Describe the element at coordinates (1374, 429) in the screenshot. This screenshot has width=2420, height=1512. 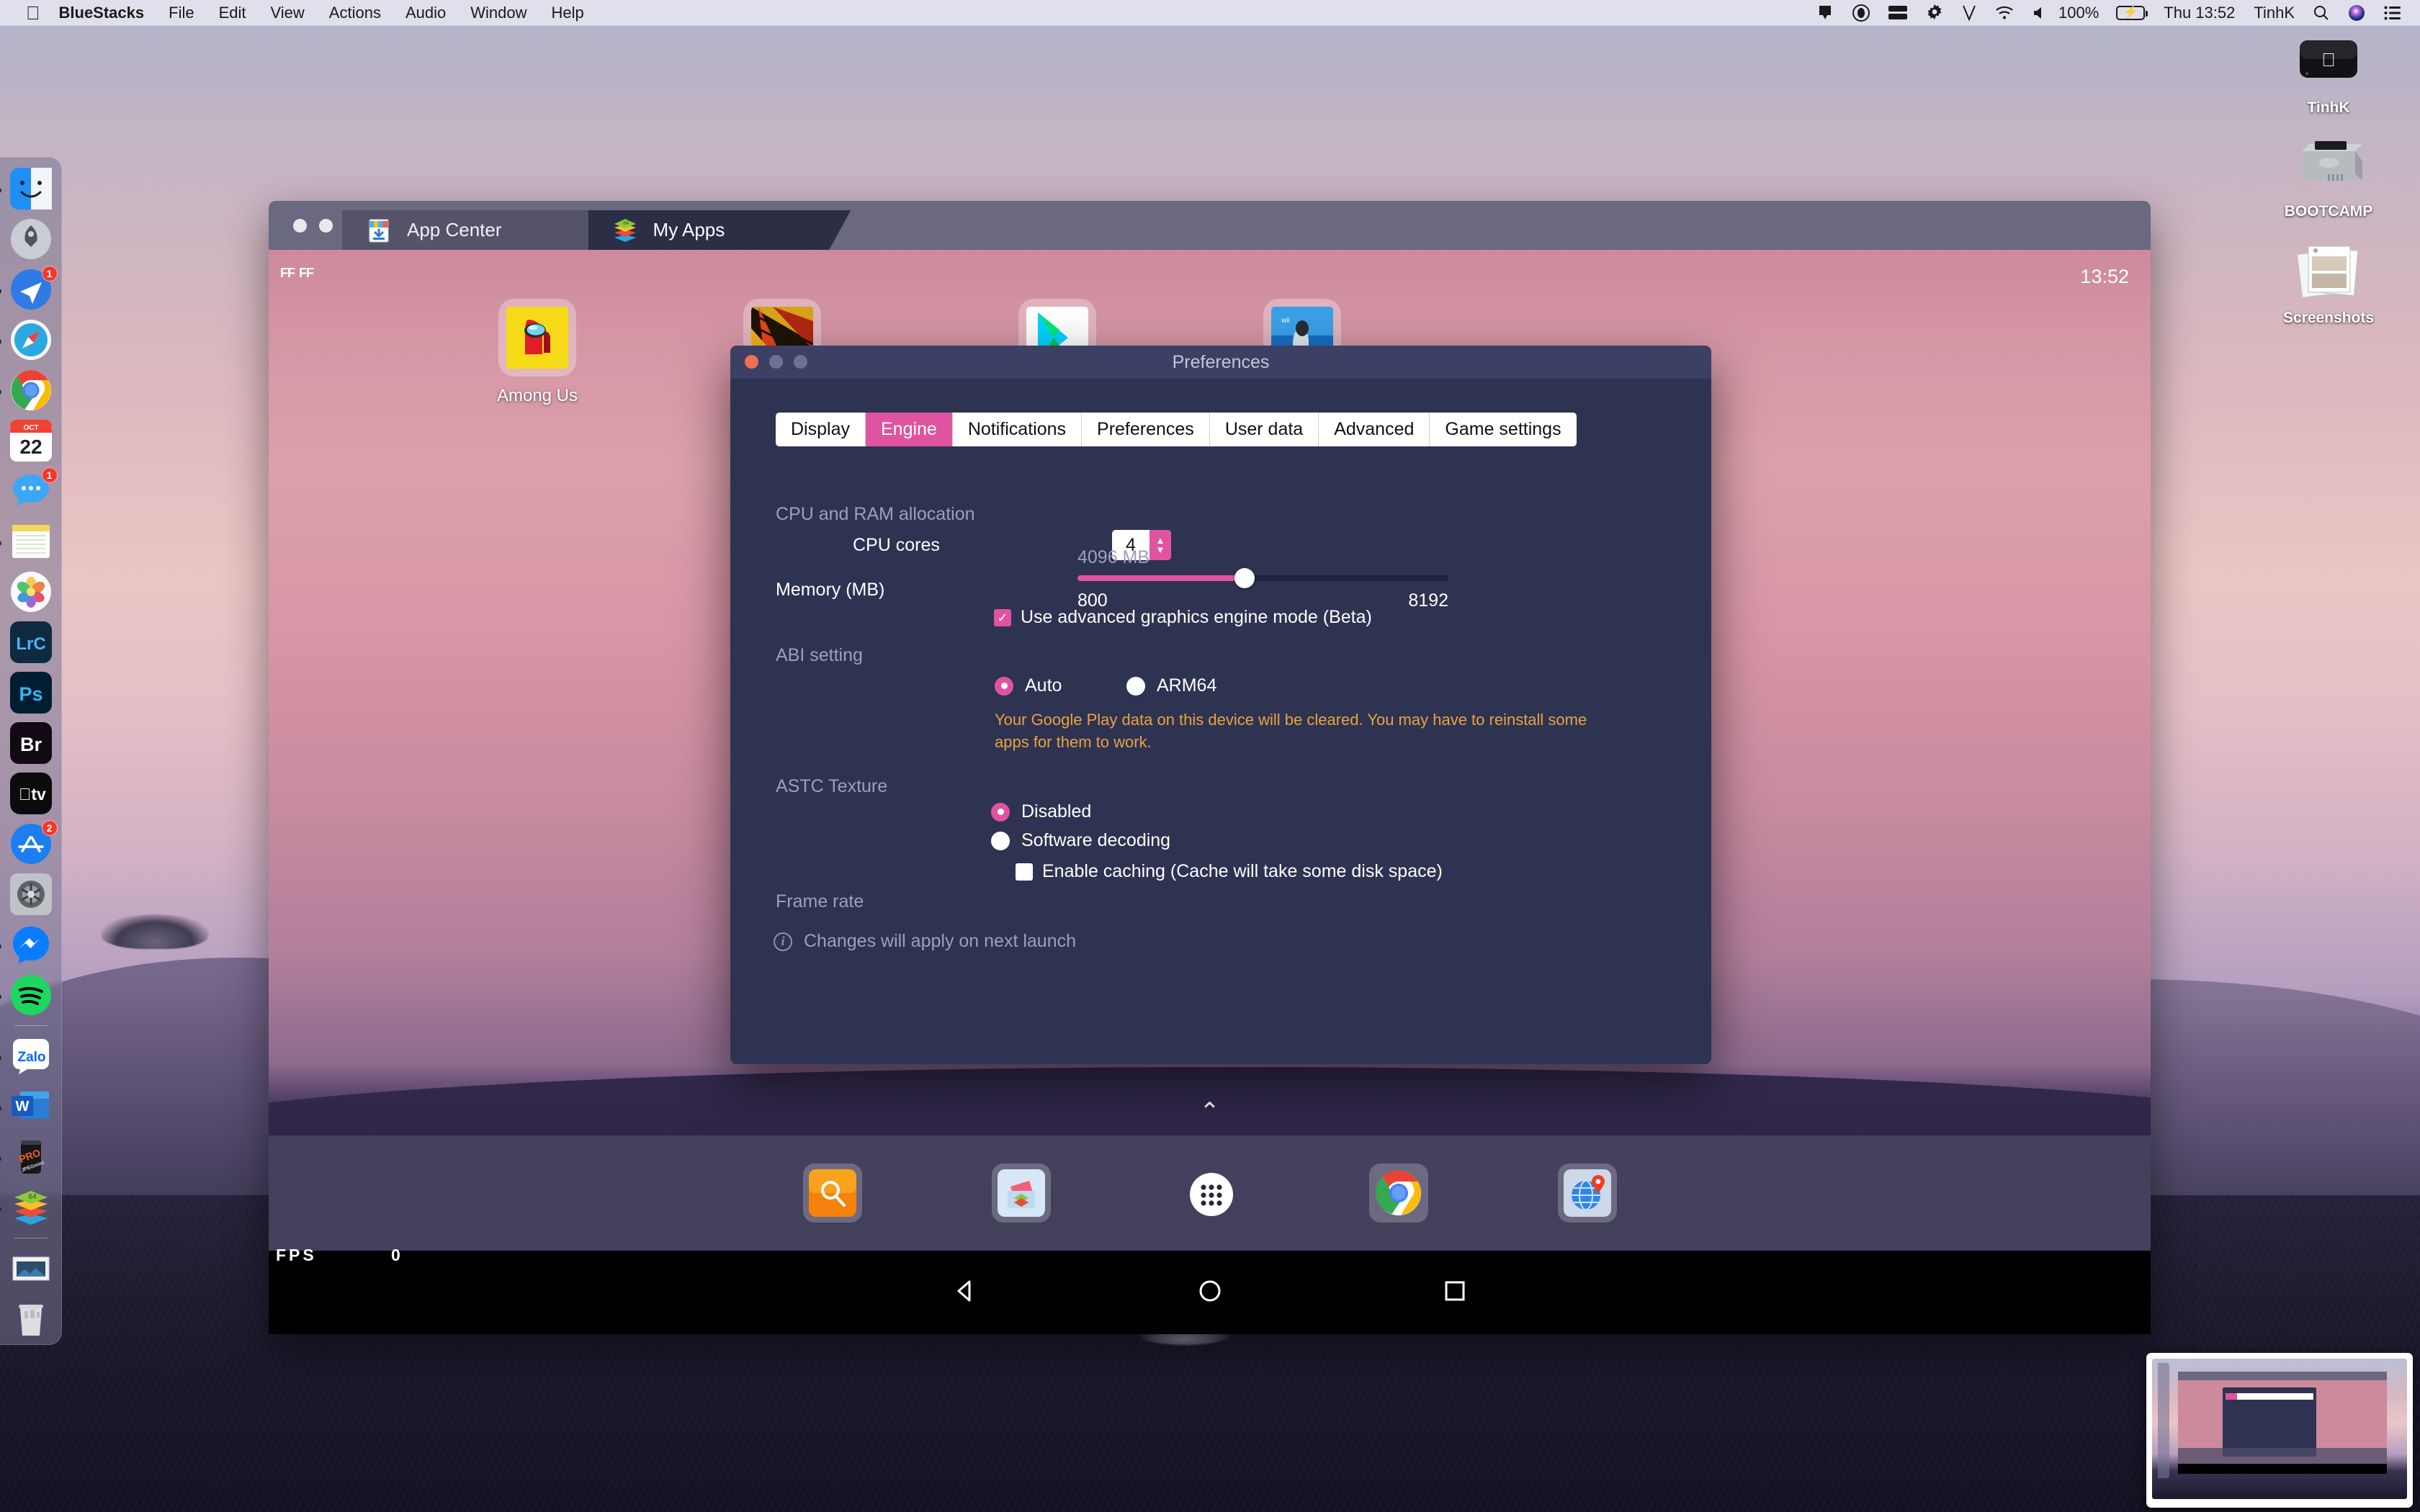
I see `tab-advanced: Advanced` at that location.